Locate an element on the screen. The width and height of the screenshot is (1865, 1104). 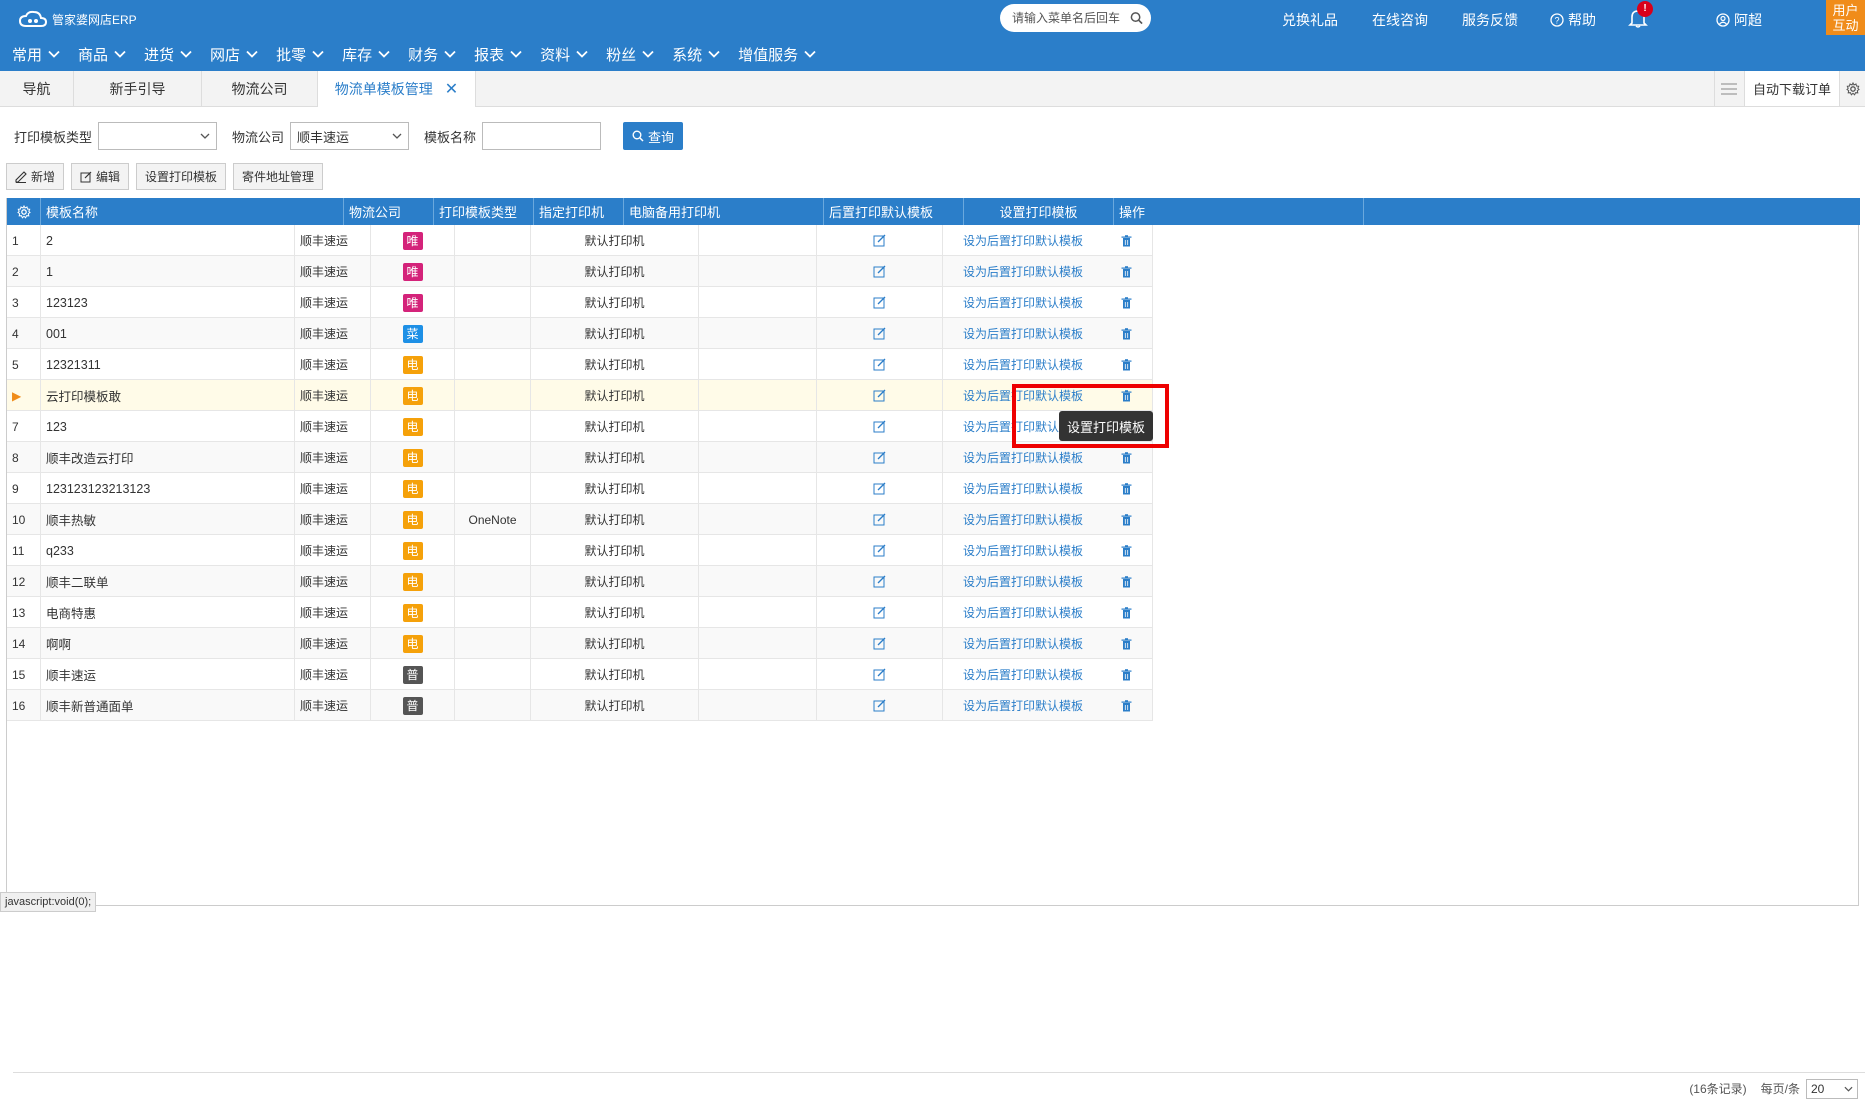
table-row: 2 1 顺丰速运 唯 默认打印机 设为后置打印默认模板 is located at coordinates (580, 271).